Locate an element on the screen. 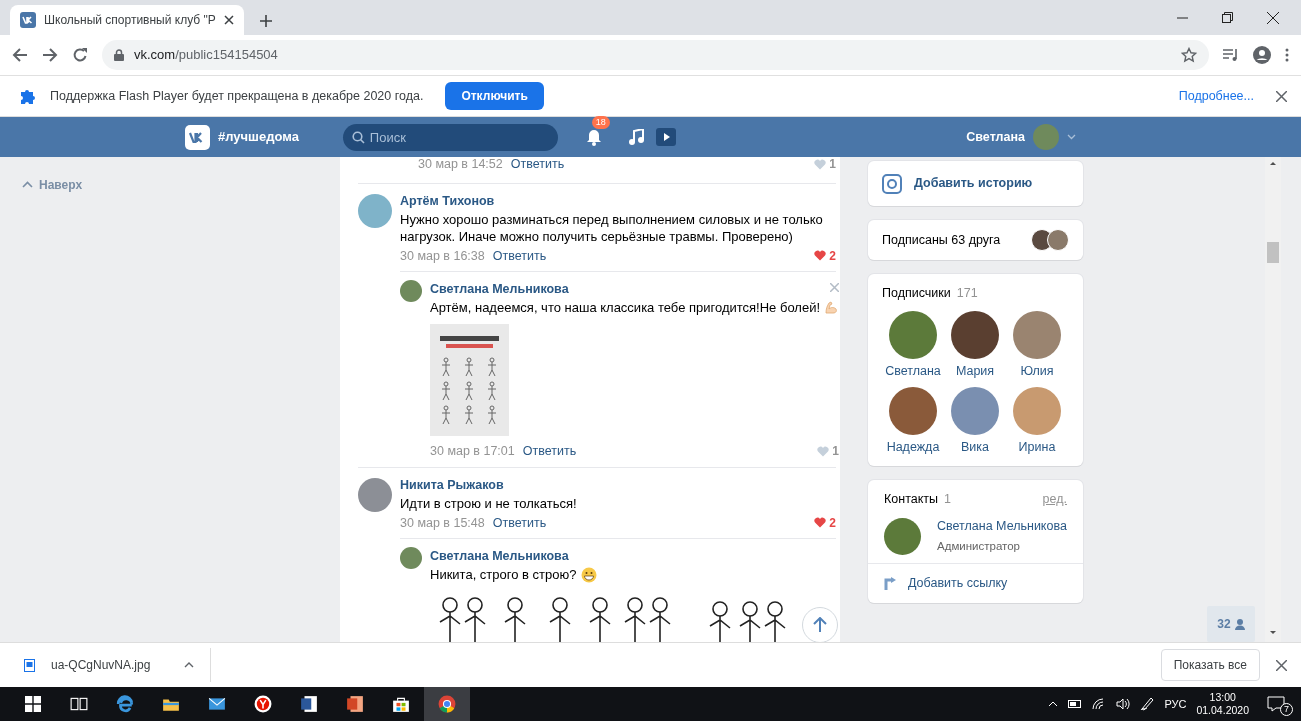 The height and width of the screenshot is (721, 1301). back-icon is located at coordinates (20, 55).